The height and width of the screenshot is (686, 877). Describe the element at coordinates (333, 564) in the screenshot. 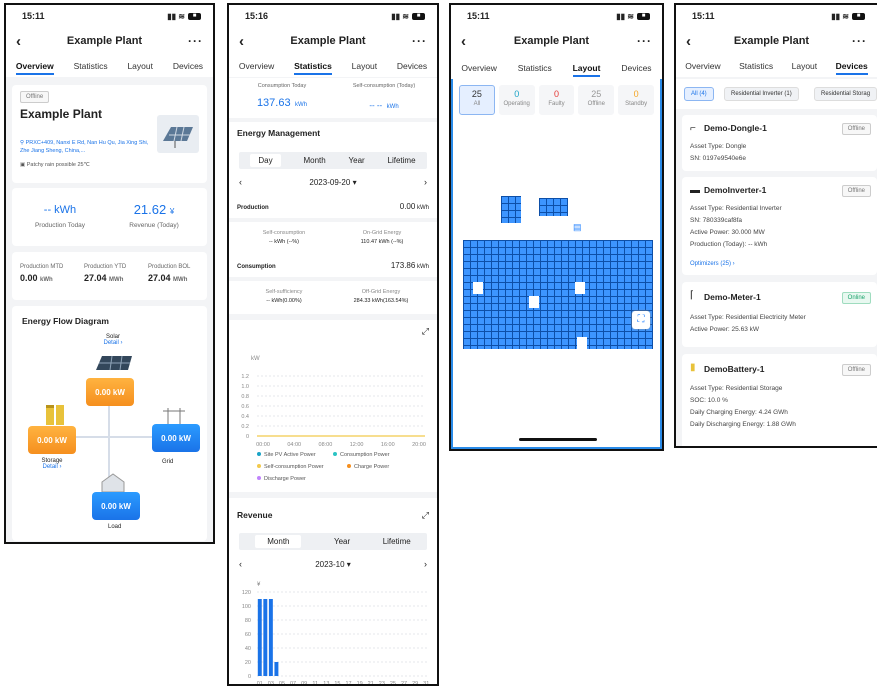

I see `month-value: 2023-10 ▾` at that location.